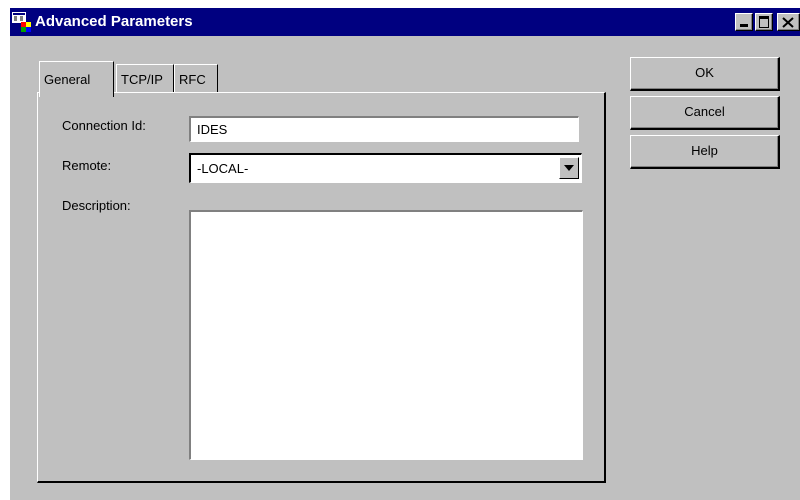  I want to click on window-title: Advanced Parameters, so click(114, 21).